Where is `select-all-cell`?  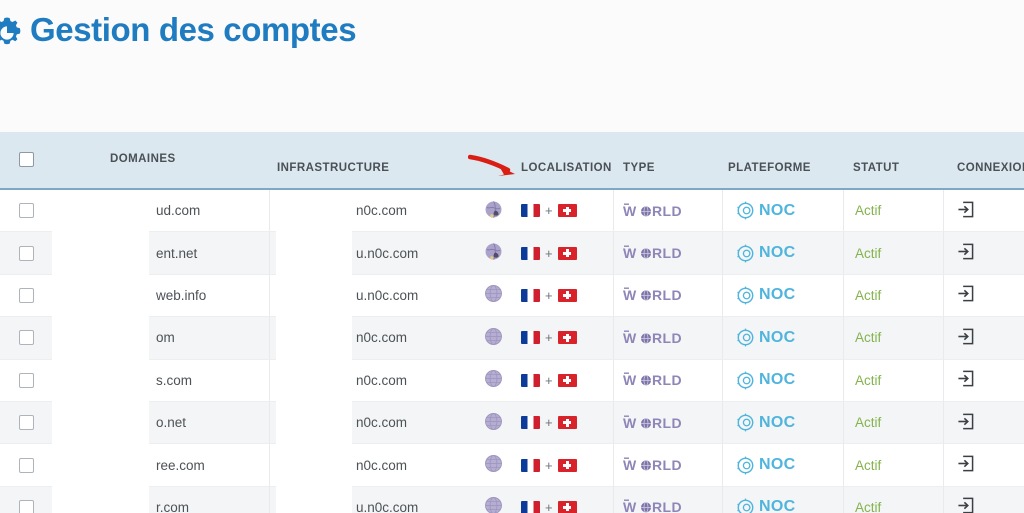 select-all-cell is located at coordinates (26, 160).